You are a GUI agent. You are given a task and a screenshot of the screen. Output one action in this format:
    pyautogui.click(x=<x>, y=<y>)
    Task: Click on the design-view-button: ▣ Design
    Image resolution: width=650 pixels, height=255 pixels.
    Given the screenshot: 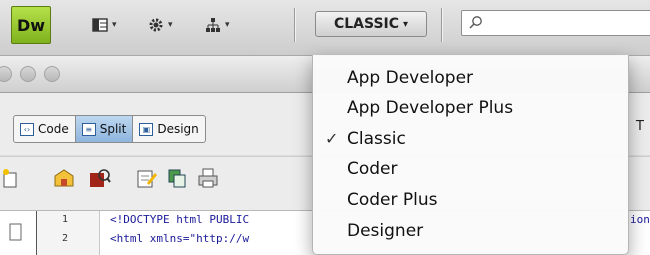 What is the action you would take?
    pyautogui.click(x=168, y=129)
    